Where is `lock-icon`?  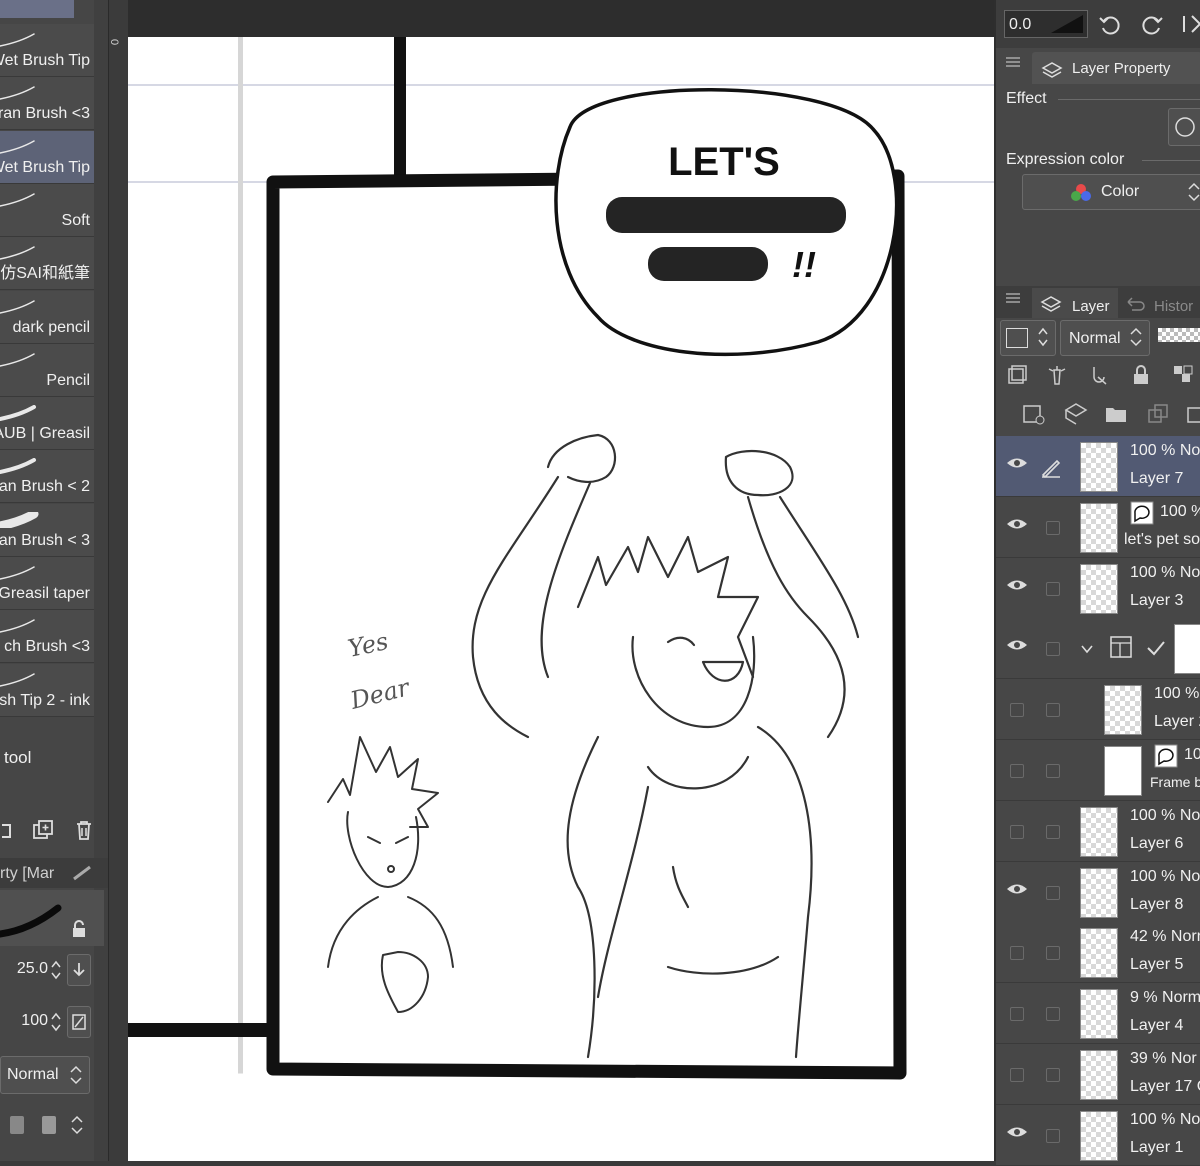
lock-icon is located at coordinates (79, 929).